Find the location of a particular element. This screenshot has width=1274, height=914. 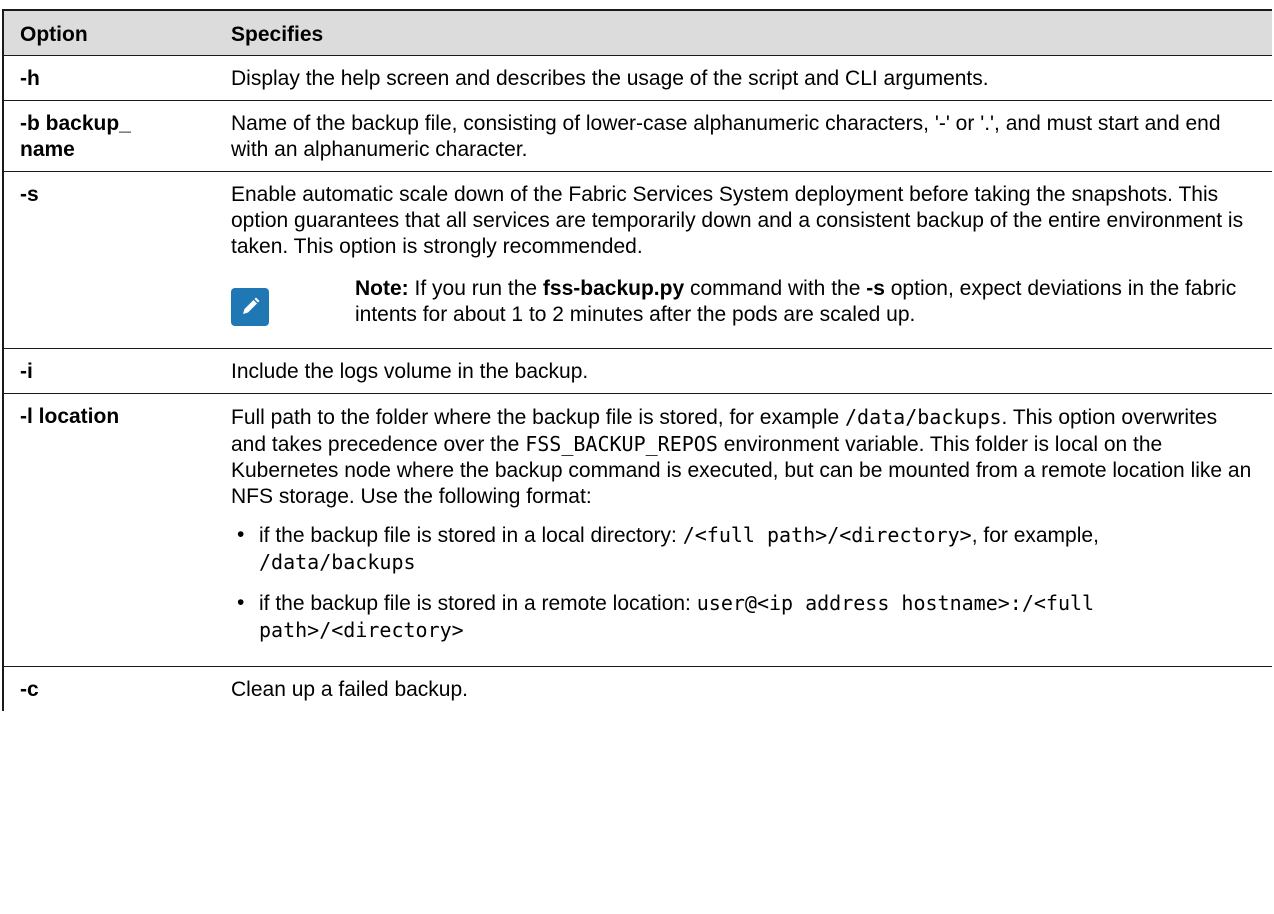

text-part: , for example, is located at coordinates (1035, 535).